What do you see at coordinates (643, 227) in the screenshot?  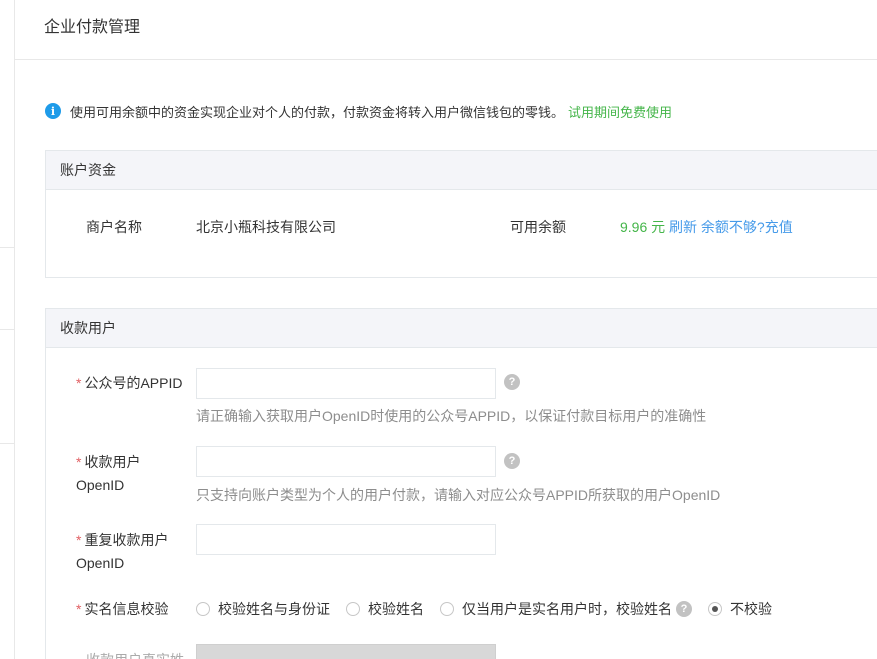 I see `balance-value: 9.96 元` at bounding box center [643, 227].